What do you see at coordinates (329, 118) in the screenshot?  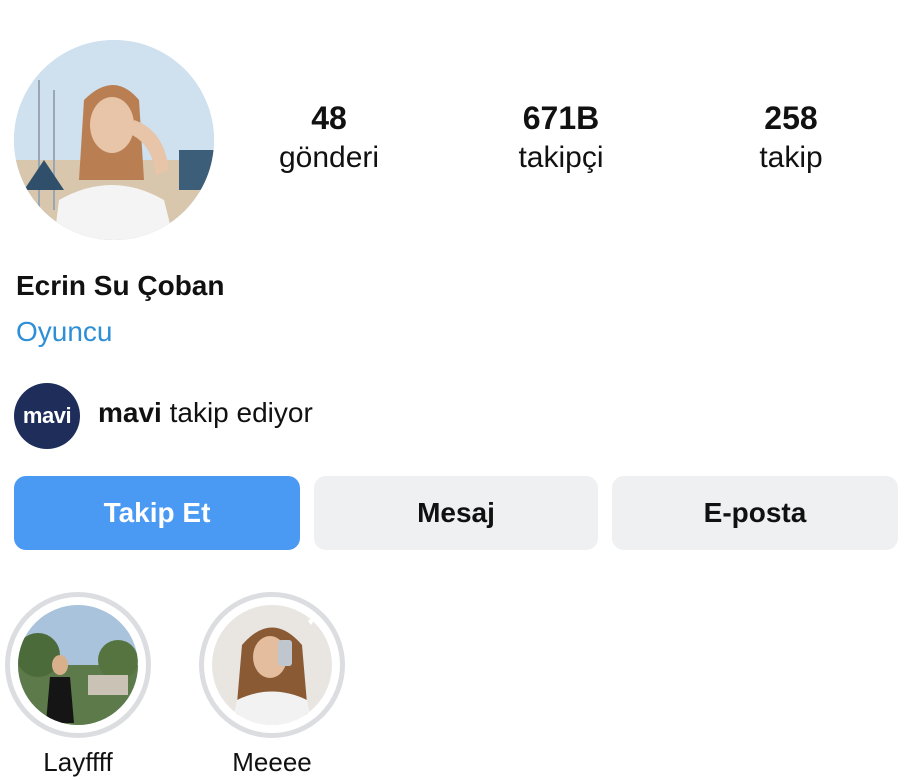 I see `posts-count: 48` at bounding box center [329, 118].